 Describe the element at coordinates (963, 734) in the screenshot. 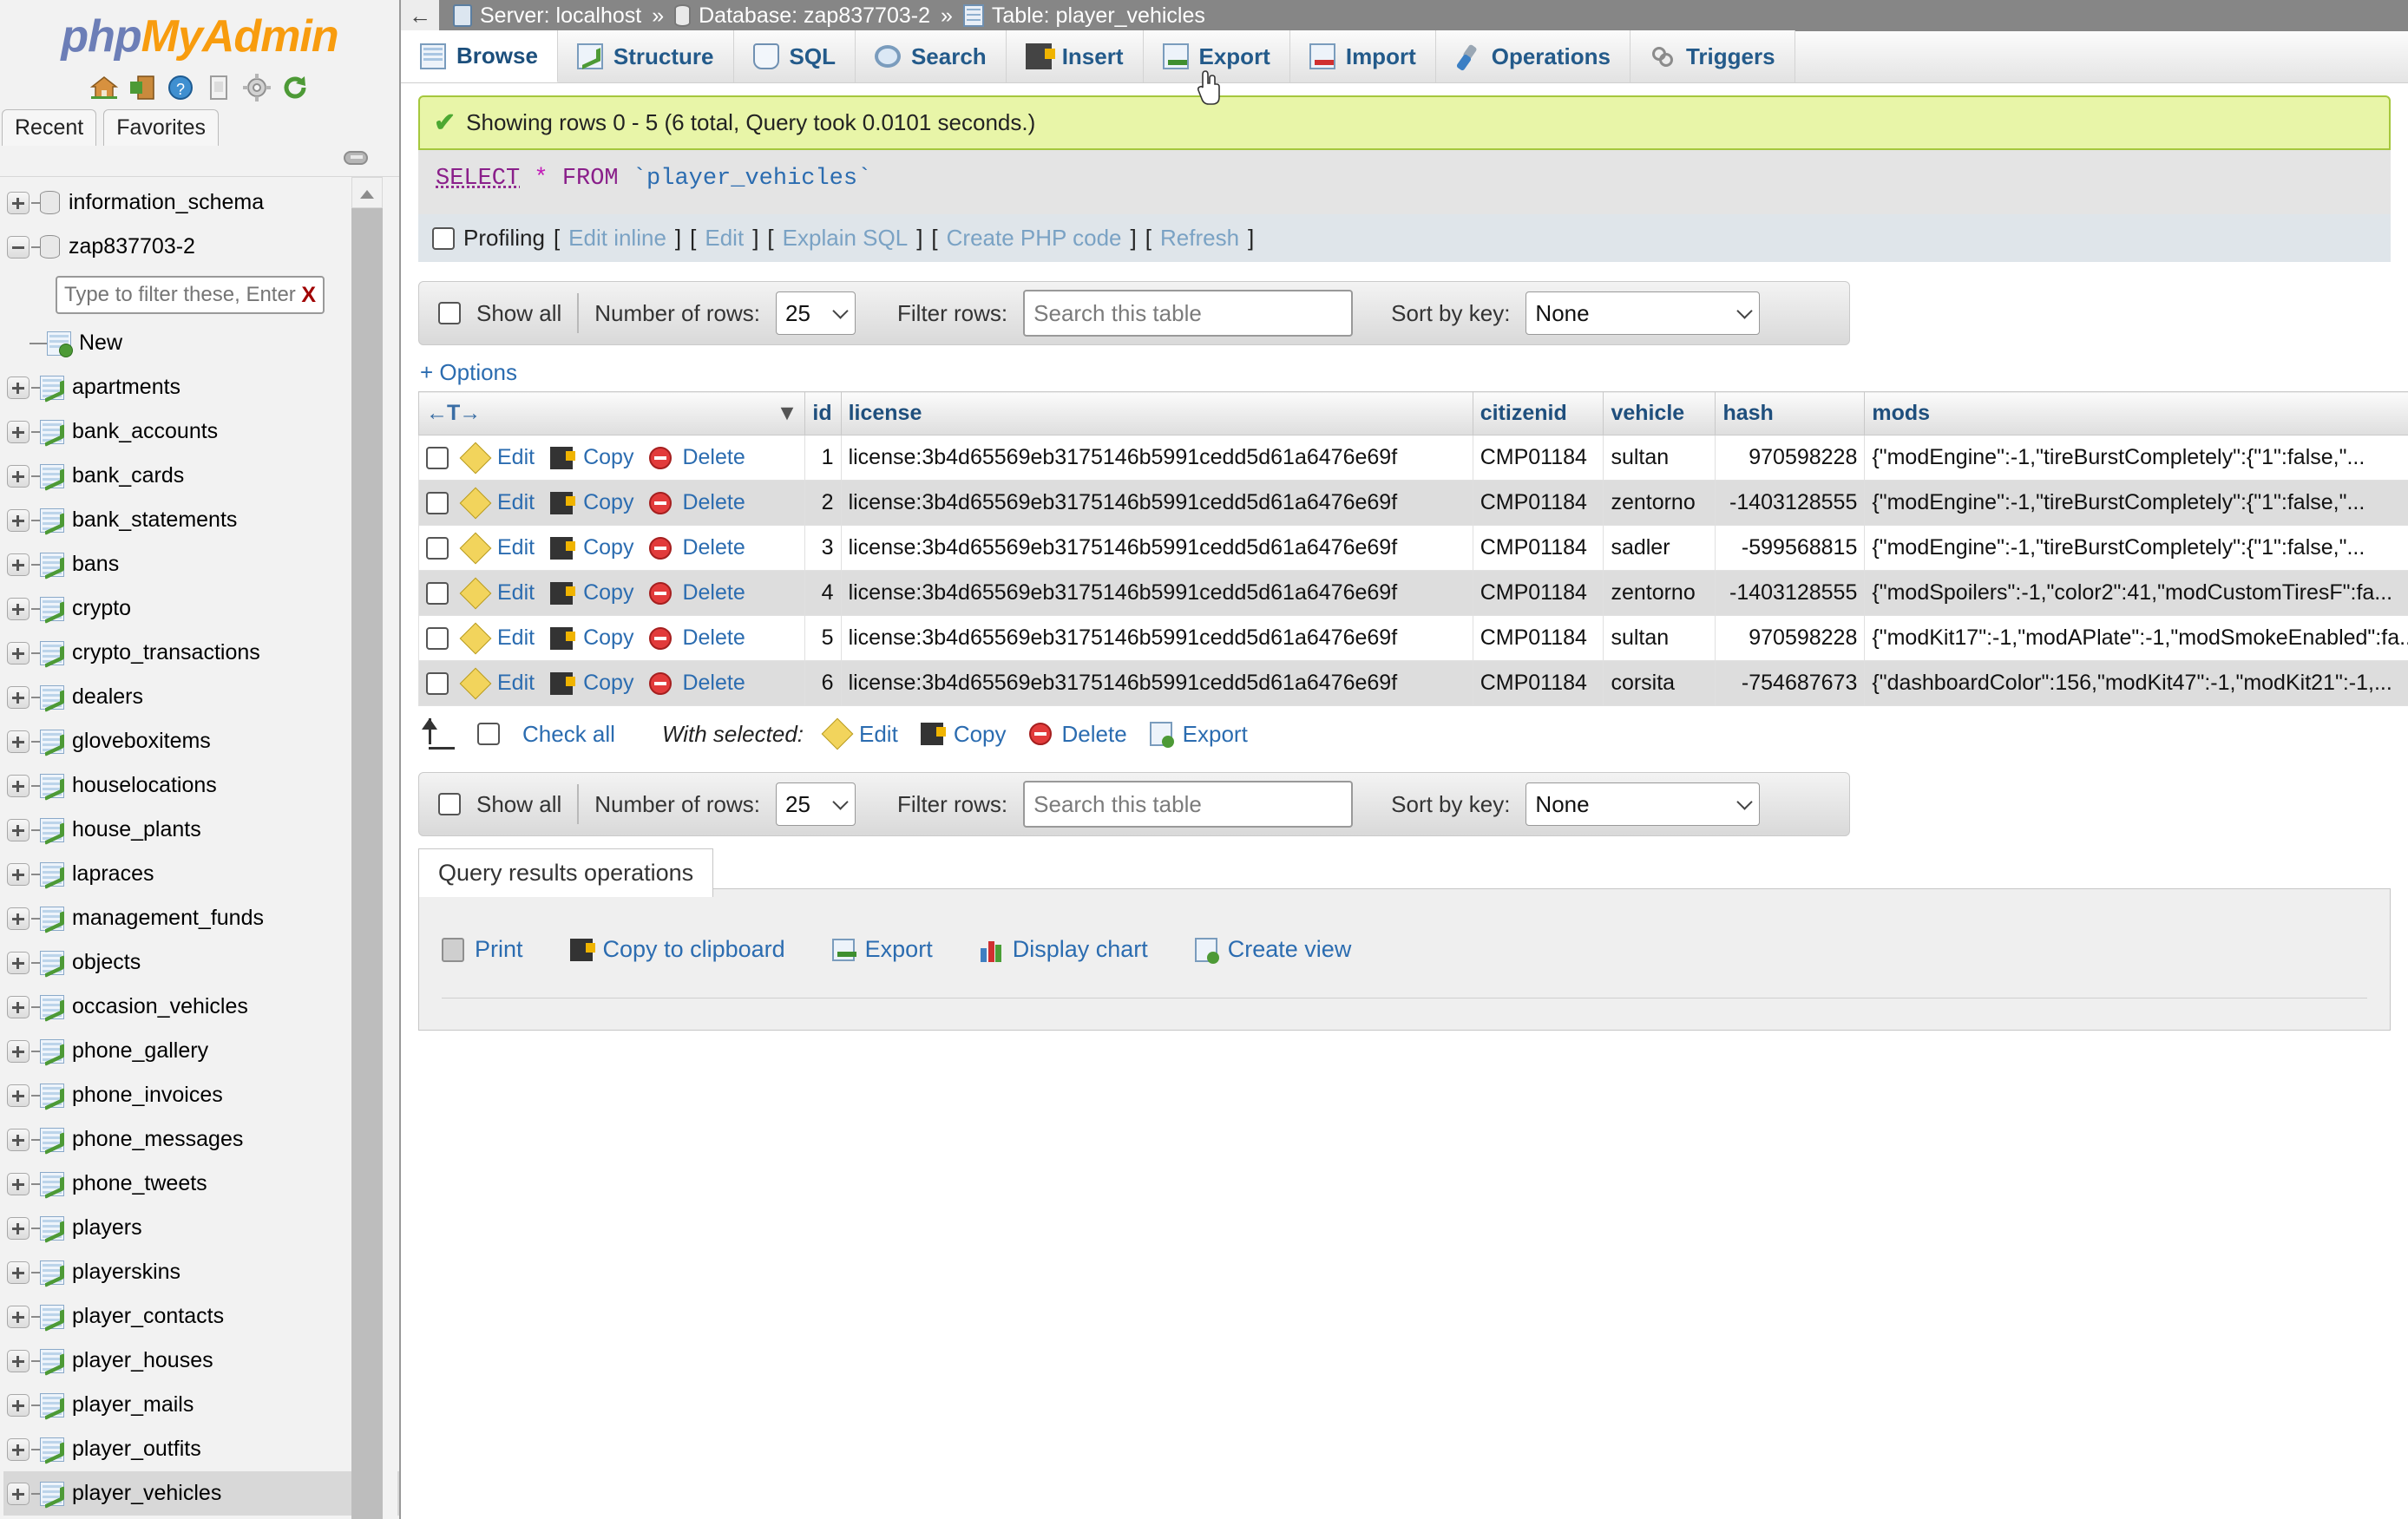

I see `with-selected-copy: Copy` at that location.